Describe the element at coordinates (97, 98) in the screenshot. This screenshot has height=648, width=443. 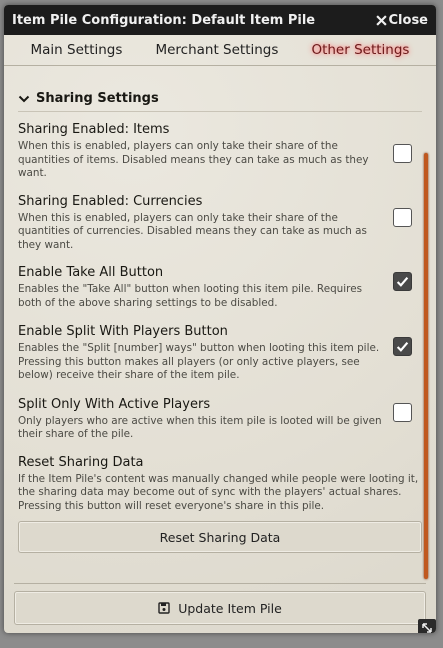
I see `section-title: Sharing Settings` at that location.